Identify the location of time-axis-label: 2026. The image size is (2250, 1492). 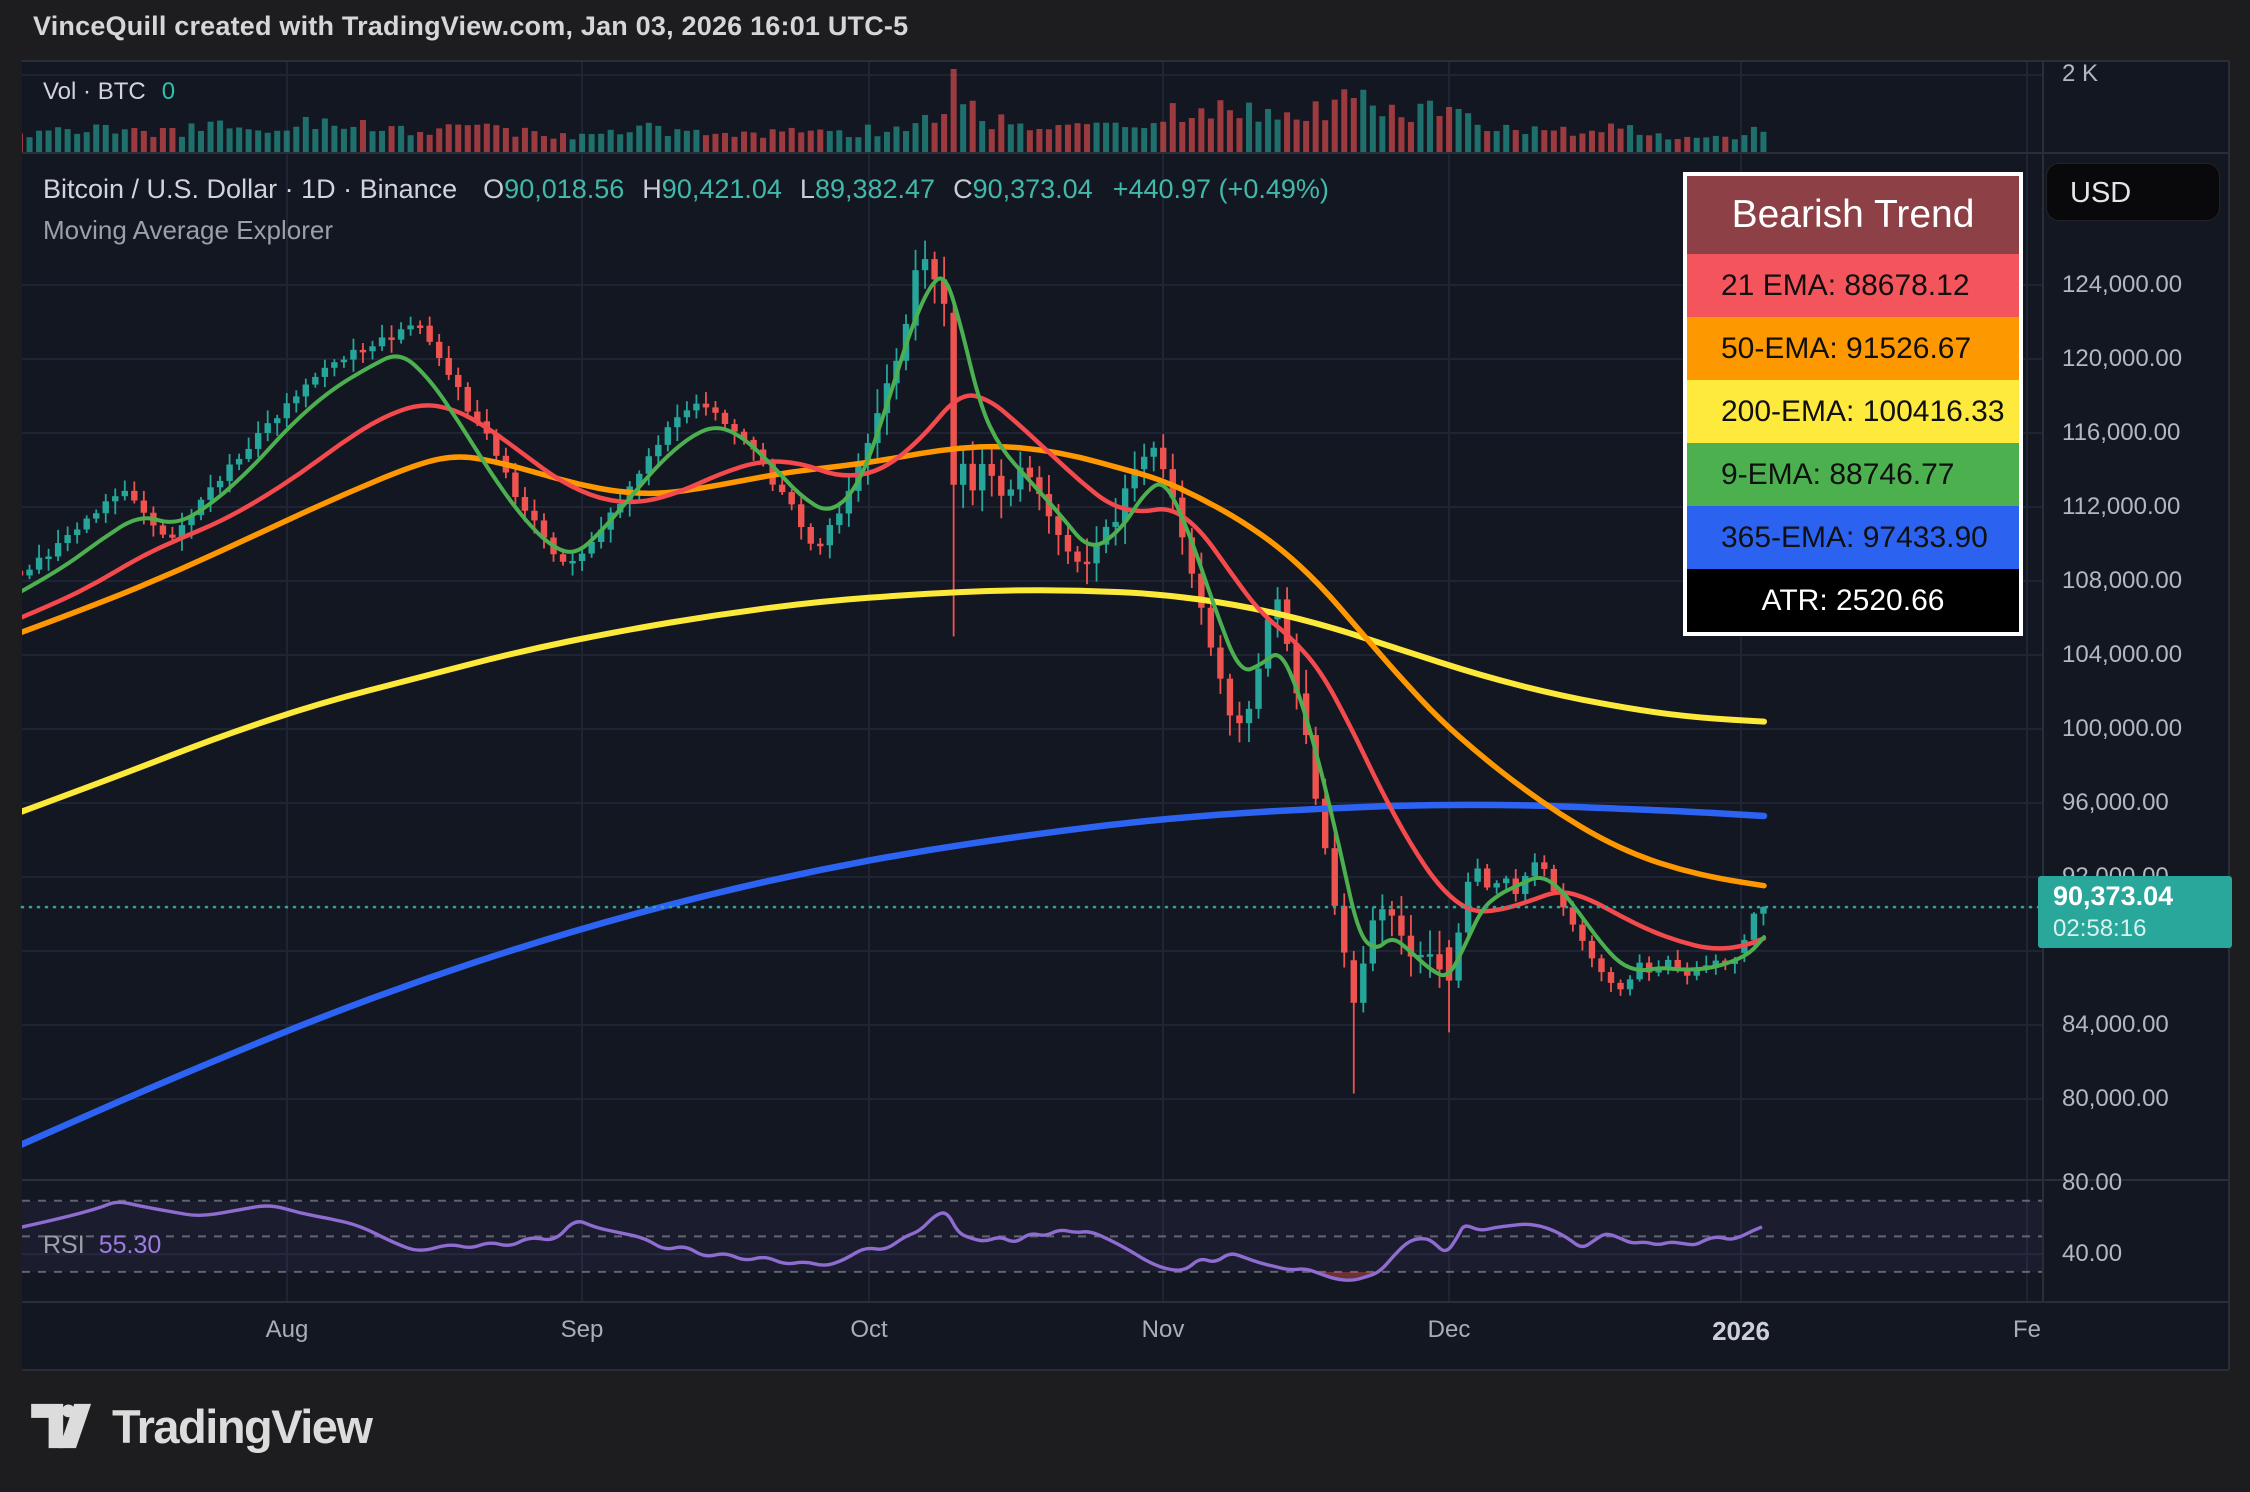
(1741, 1331).